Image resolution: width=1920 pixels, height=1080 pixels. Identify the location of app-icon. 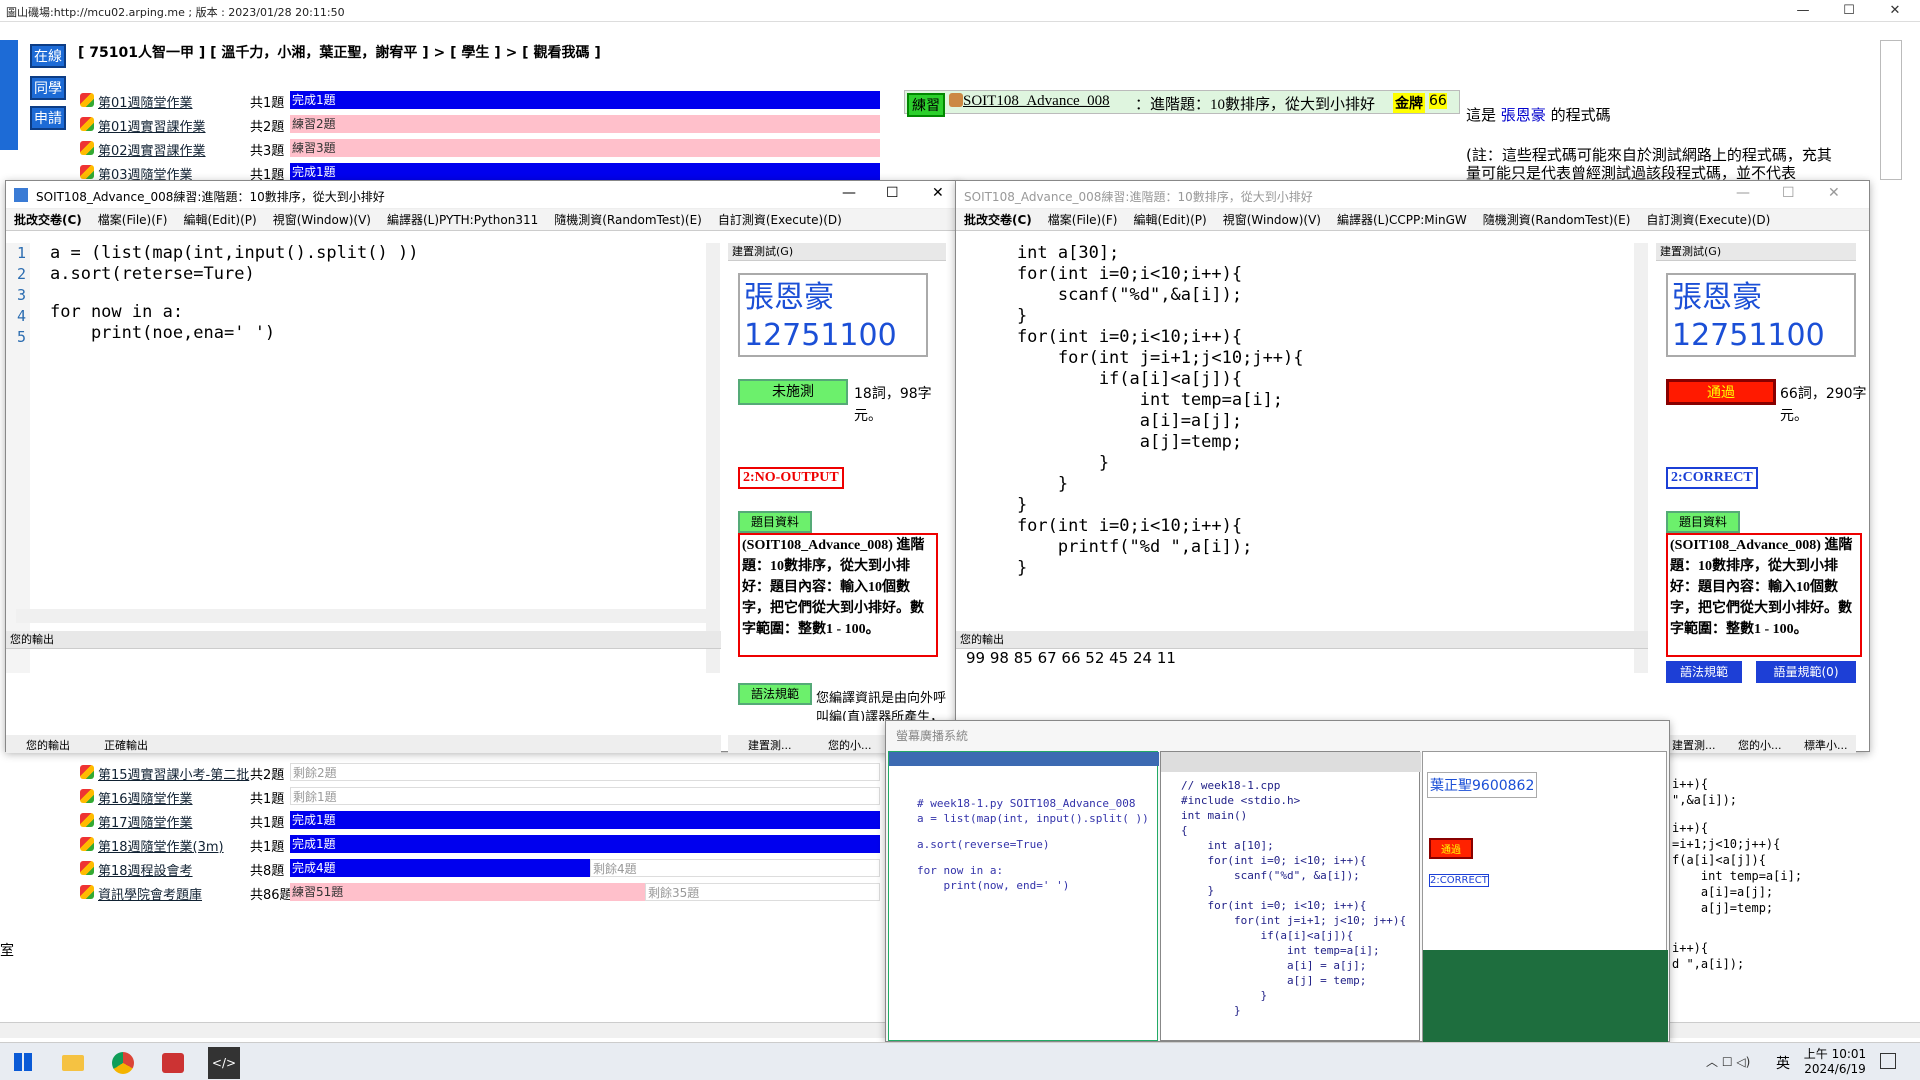
(173, 1063).